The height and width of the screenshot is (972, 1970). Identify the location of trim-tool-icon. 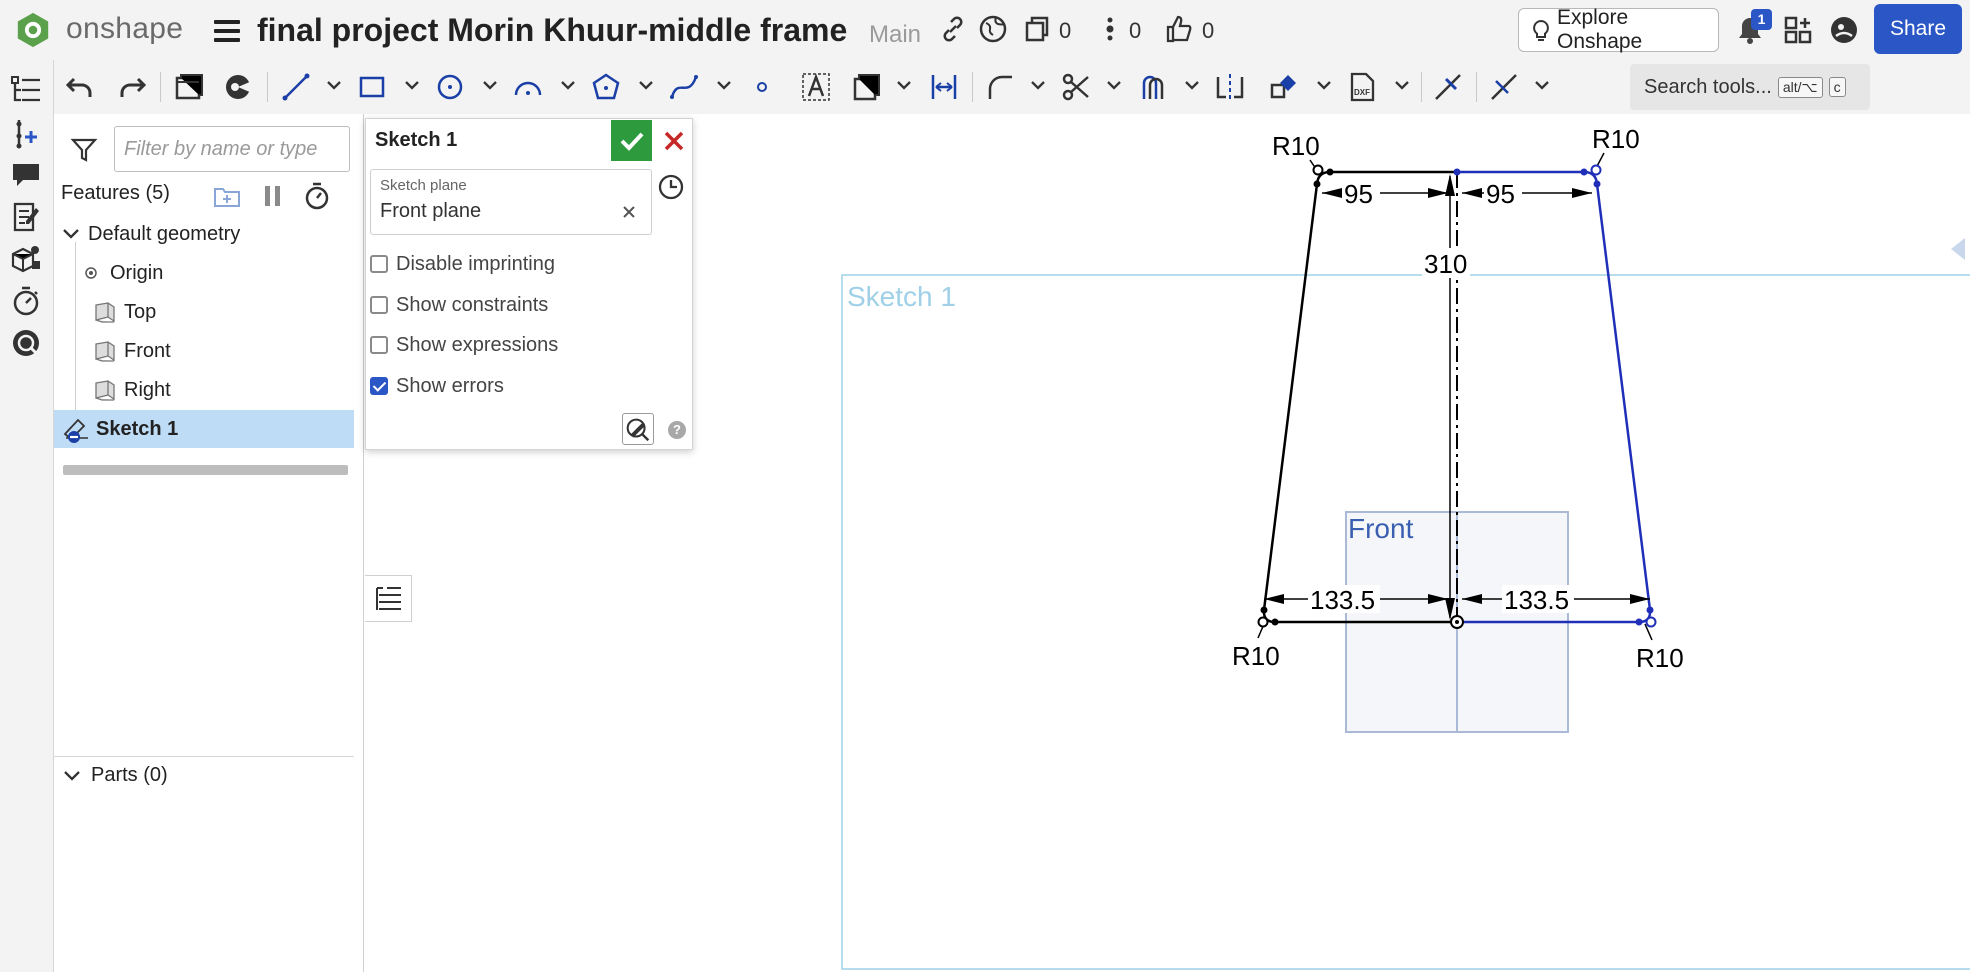
(1076, 87).